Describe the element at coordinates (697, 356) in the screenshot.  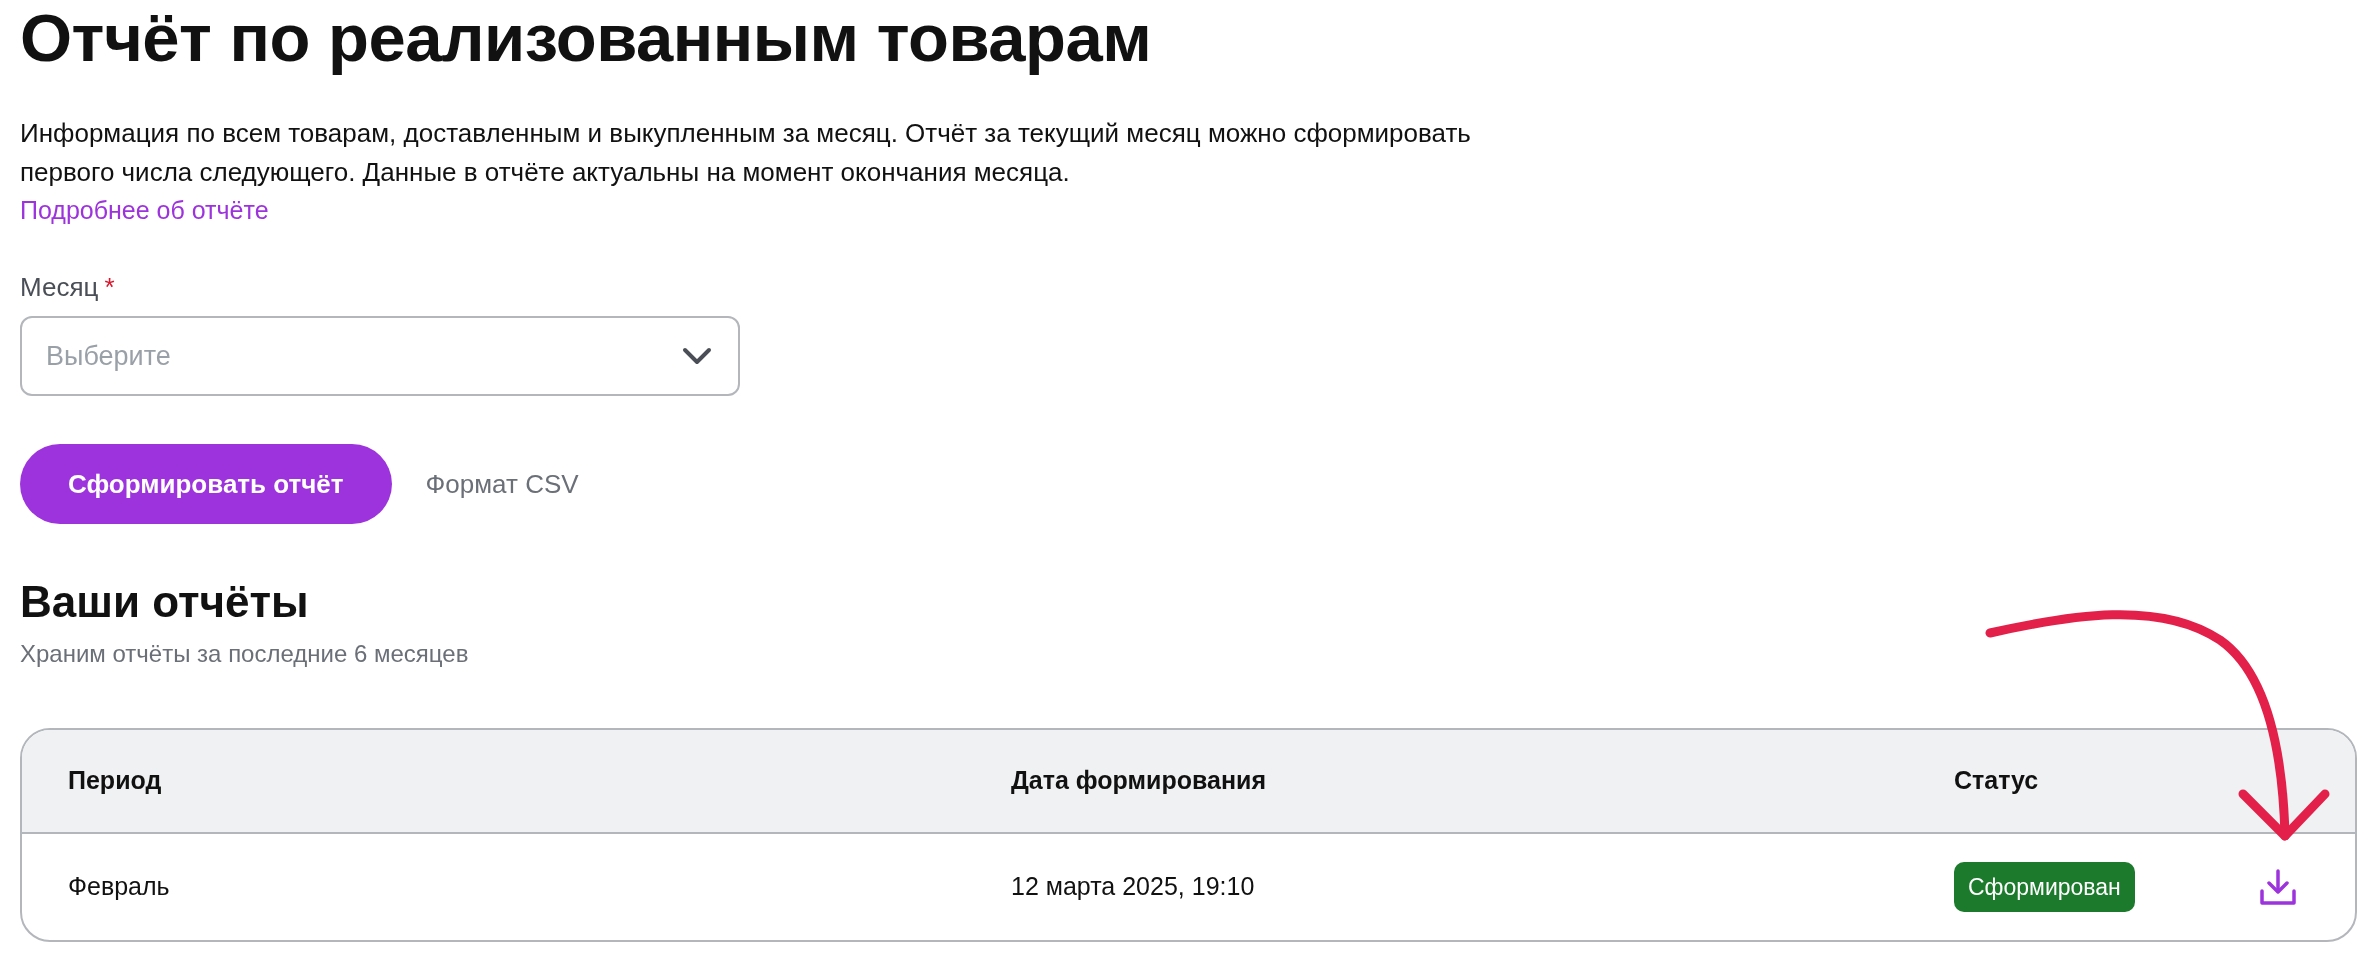
I see `chevron-down-icon` at that location.